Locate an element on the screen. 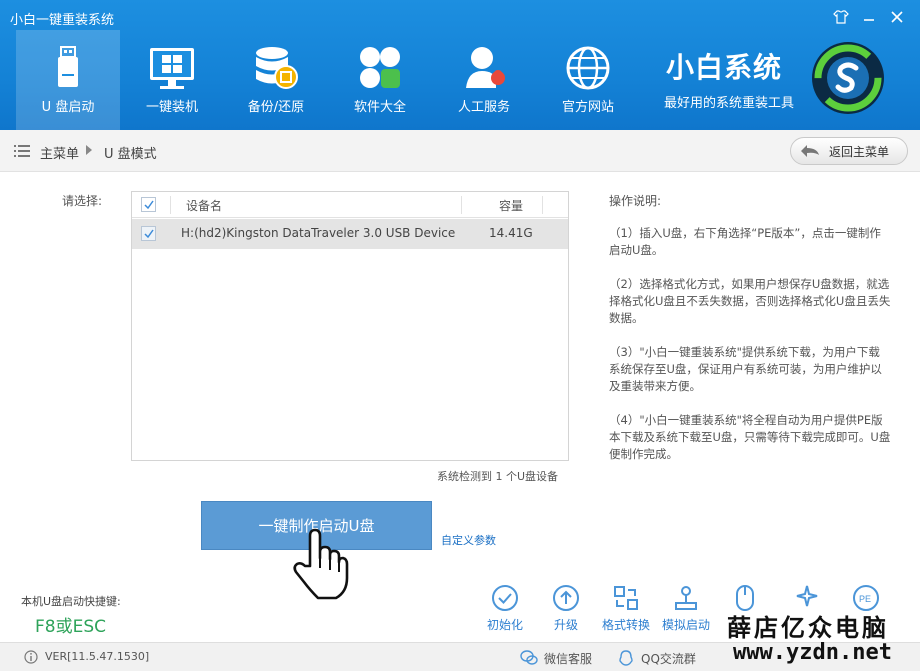  nav-item-one-click-install: 一键装机 is located at coordinates (172, 80).